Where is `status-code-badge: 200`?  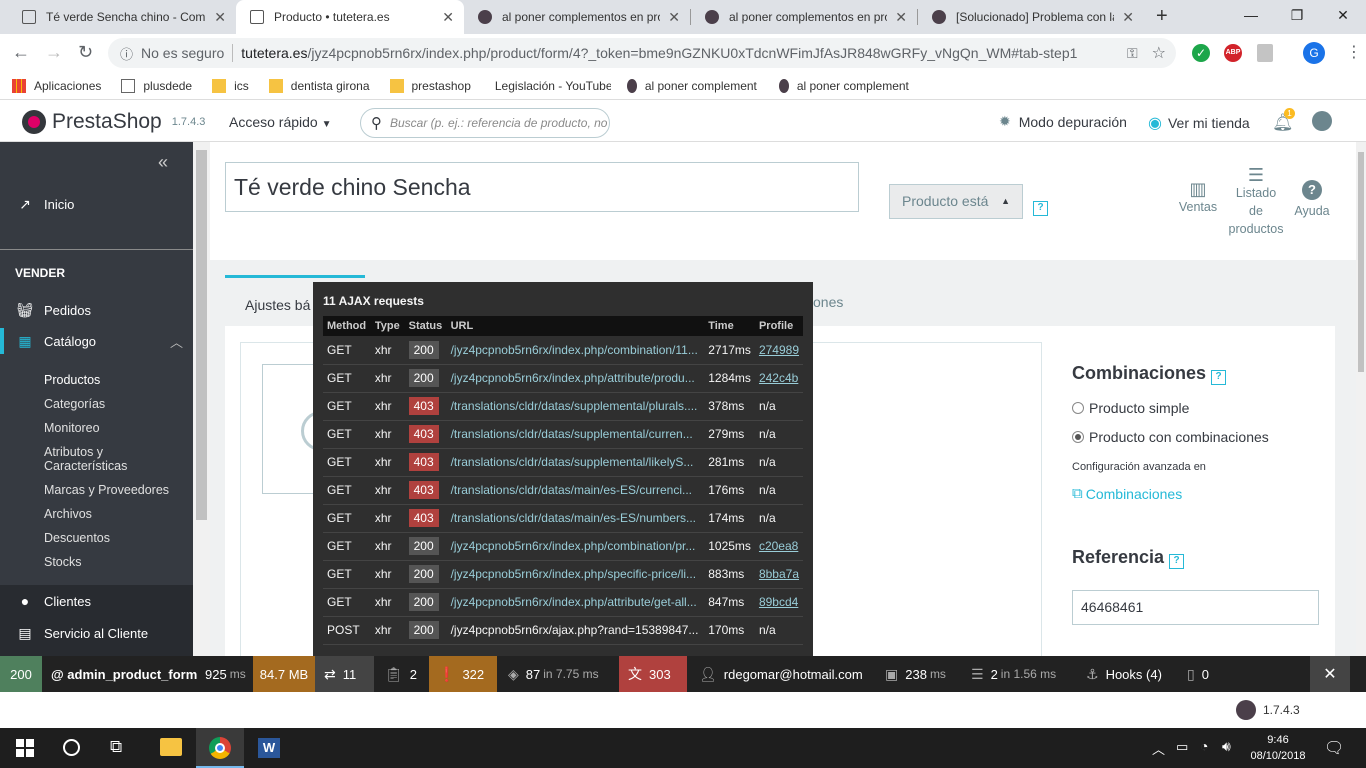
status-code-badge: 200 is located at coordinates (21, 674).